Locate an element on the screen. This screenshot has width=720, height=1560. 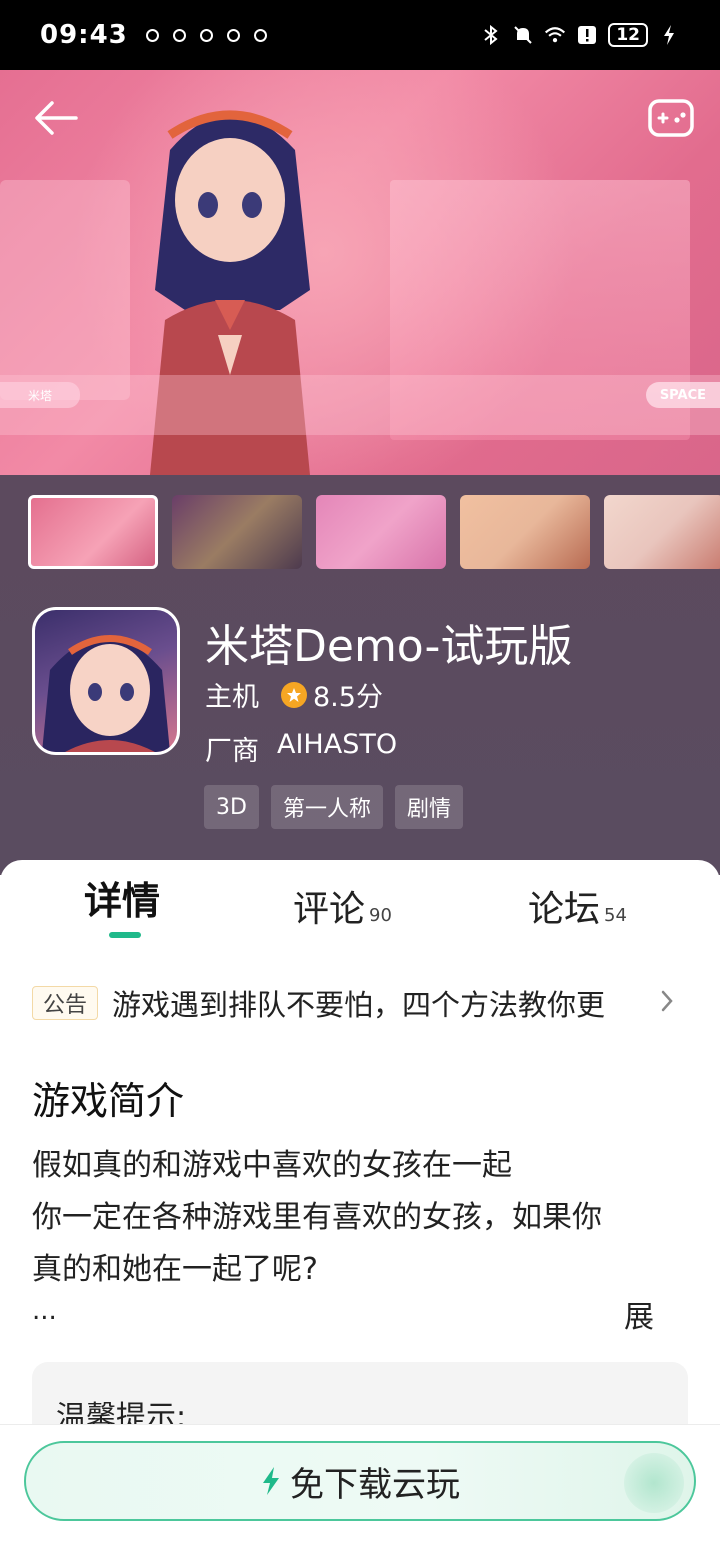
hero-speaker-label: 米塔 is located at coordinates (40, 395).